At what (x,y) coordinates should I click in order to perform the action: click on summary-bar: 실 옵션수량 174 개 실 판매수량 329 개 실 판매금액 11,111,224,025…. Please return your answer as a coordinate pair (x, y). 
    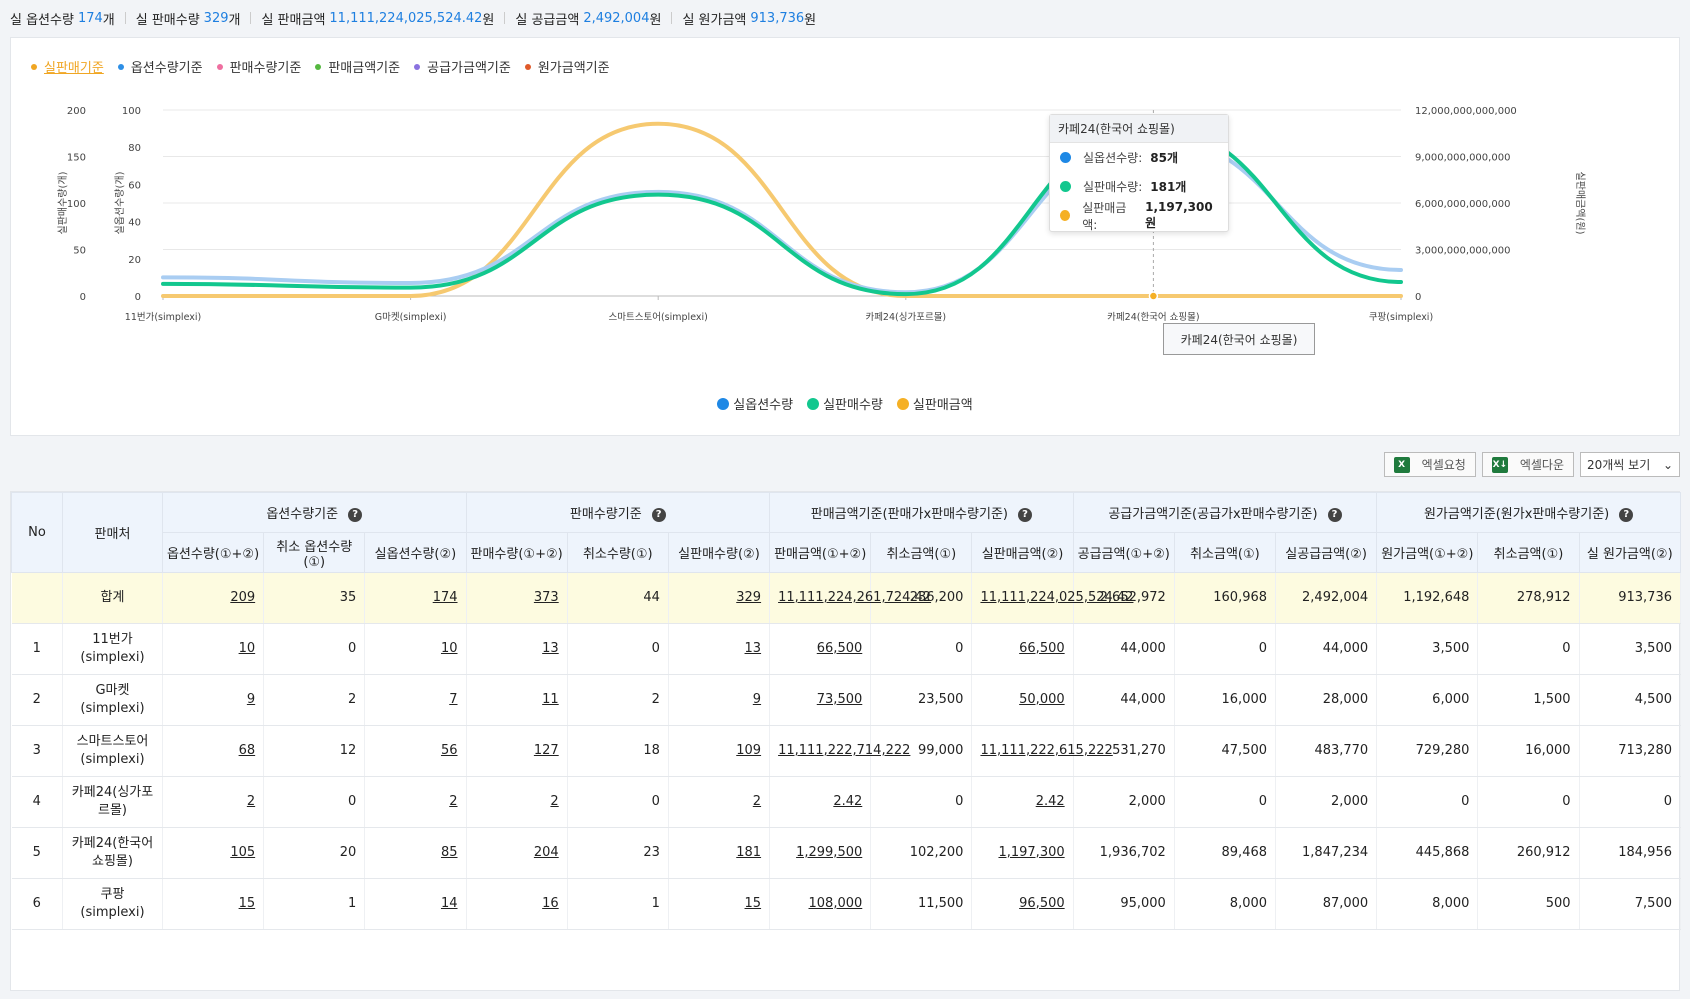
    Looking at the image, I should click on (413, 18).